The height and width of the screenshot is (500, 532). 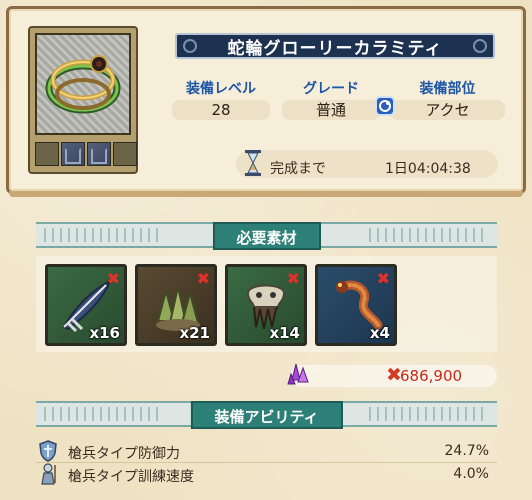 I want to click on accessory-icon, so click(x=385, y=106).